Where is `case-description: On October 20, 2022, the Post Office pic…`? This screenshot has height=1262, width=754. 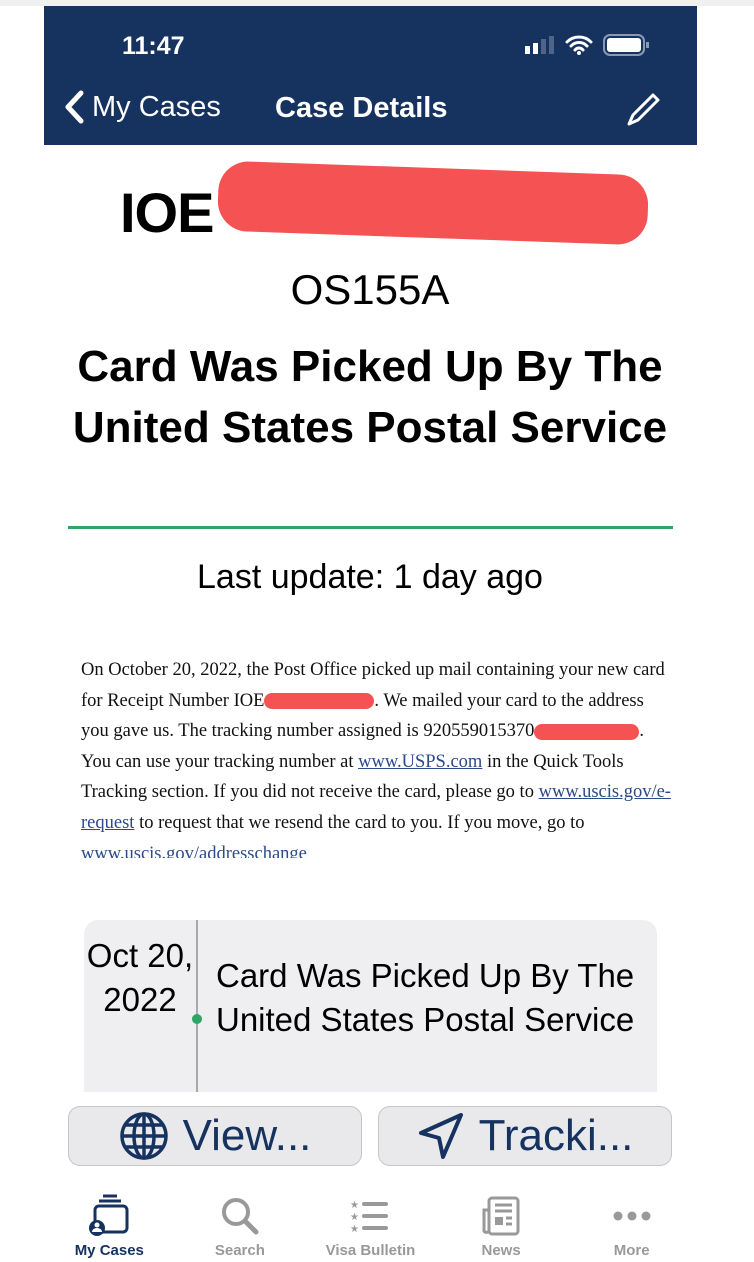
case-description: On October 20, 2022, the Post Office pic… is located at coordinates (376, 756).